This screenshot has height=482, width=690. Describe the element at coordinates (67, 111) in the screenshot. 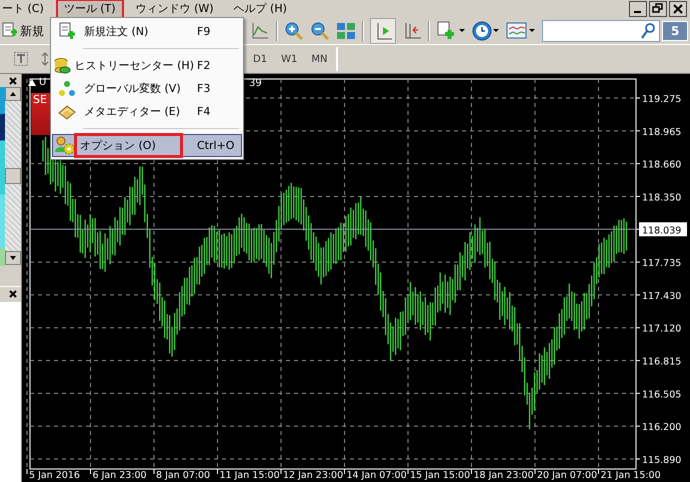

I see `notebook-icon` at that location.